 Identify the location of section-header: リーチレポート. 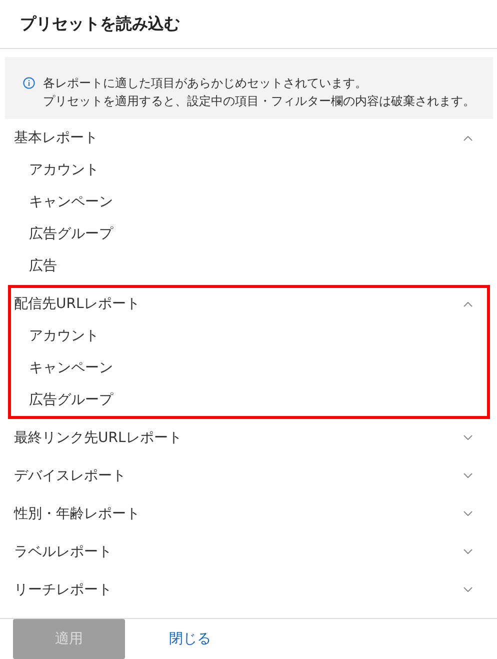
(249, 590).